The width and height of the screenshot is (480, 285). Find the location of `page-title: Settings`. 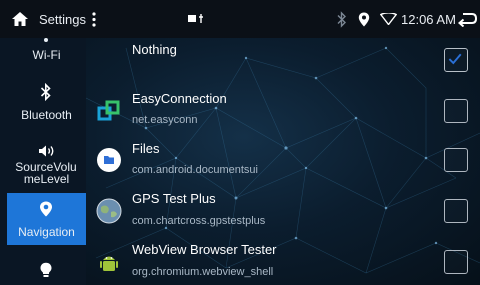

page-title: Settings is located at coordinates (62, 19).